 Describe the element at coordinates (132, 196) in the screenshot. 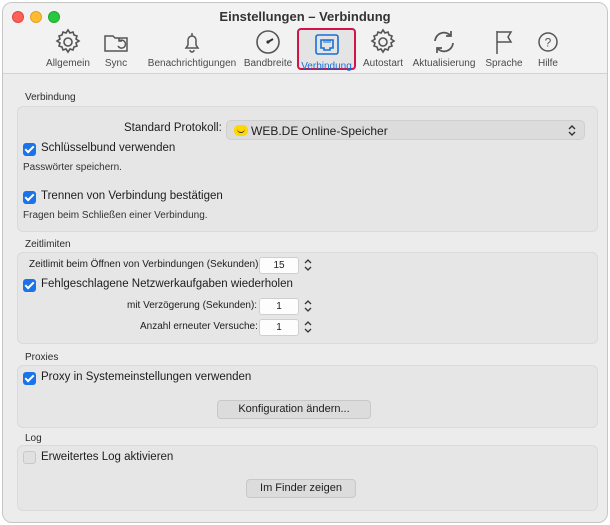

I see `confirm-disconnect-label: Trennen von Verbindung bestätigen` at that location.